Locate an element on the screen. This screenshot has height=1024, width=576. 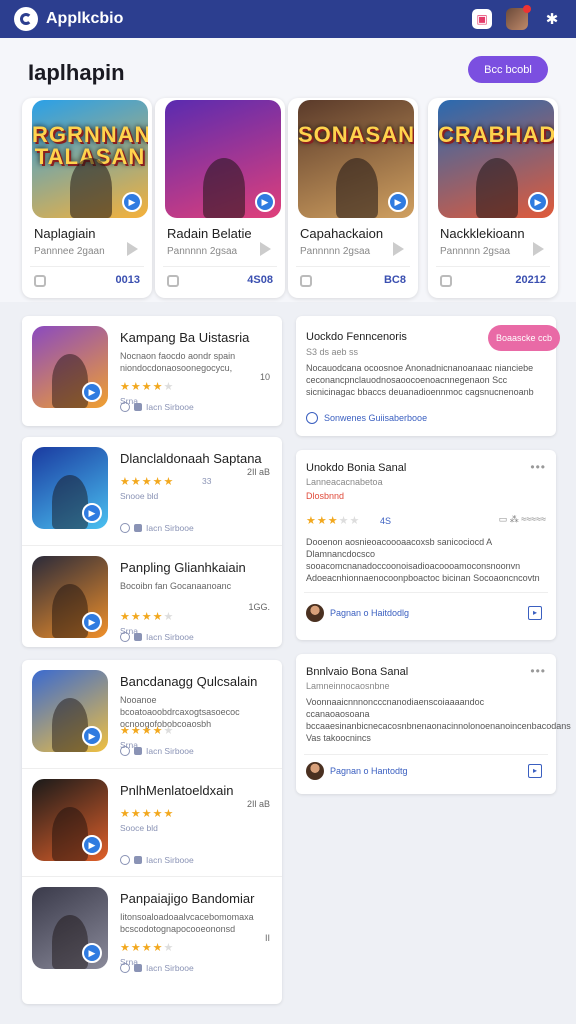
section-action-button: Bcc bcobl is located at coordinates (508, 69).